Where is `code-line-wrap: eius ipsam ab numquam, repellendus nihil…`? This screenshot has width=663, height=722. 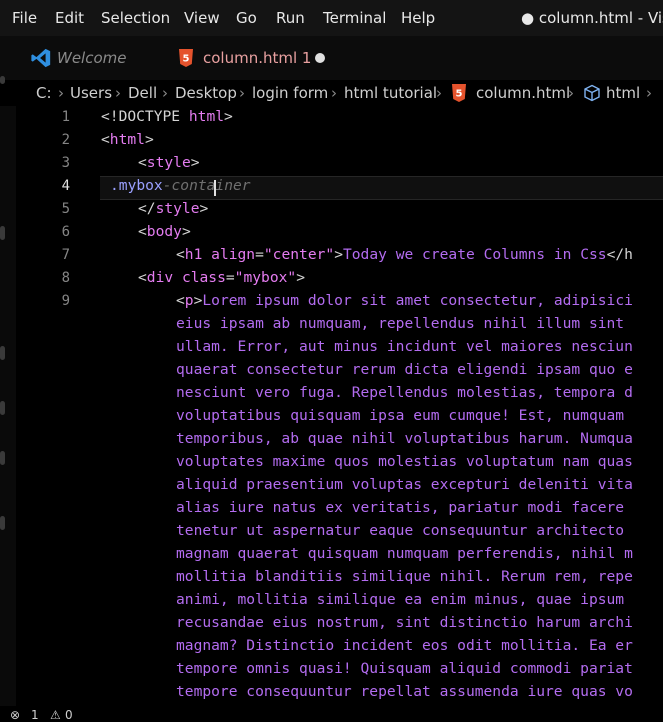 code-line-wrap: eius ipsam ab numquam, repellendus nihil… is located at coordinates (400, 323).